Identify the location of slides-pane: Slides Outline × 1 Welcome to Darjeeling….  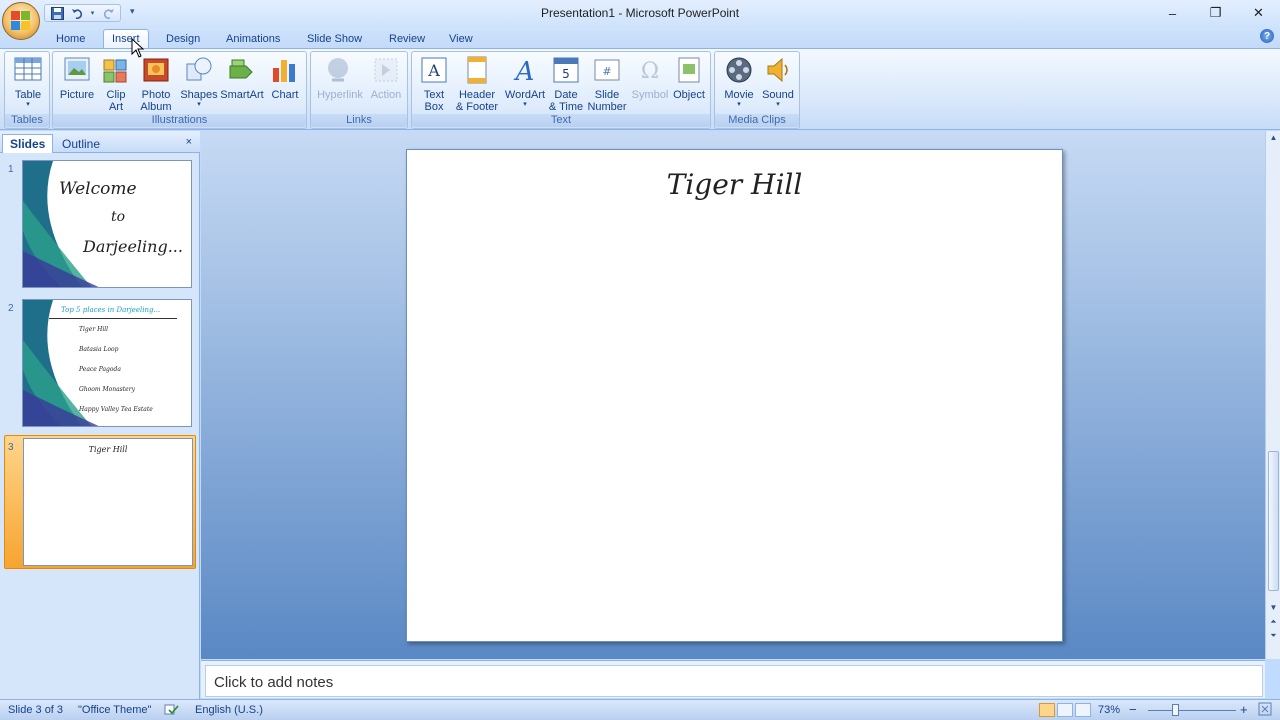
(100, 415).